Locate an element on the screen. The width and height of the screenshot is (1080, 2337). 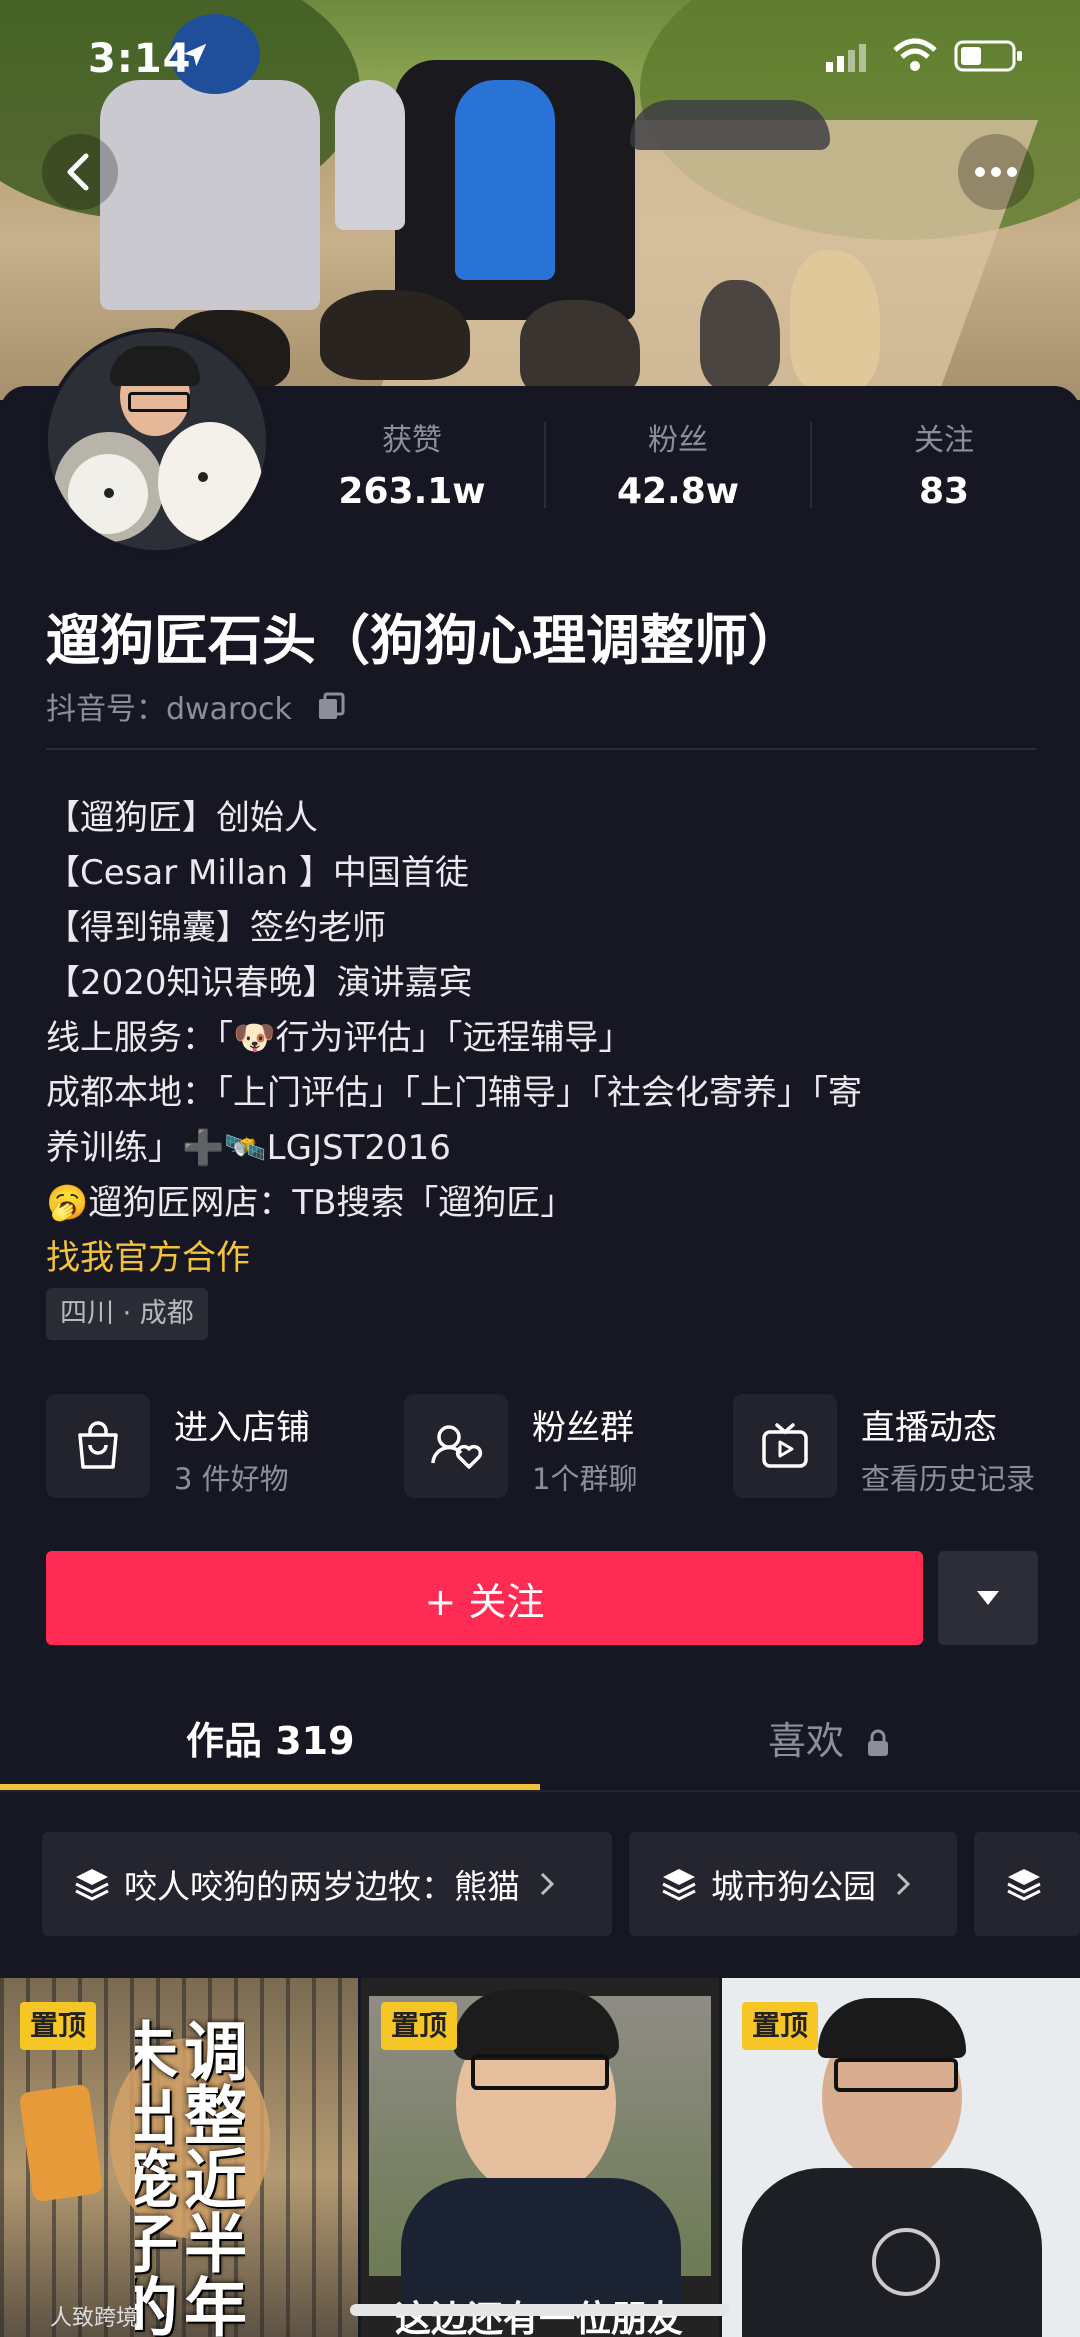
tab-likes: 喜欢 is located at coordinates (829, 1738).